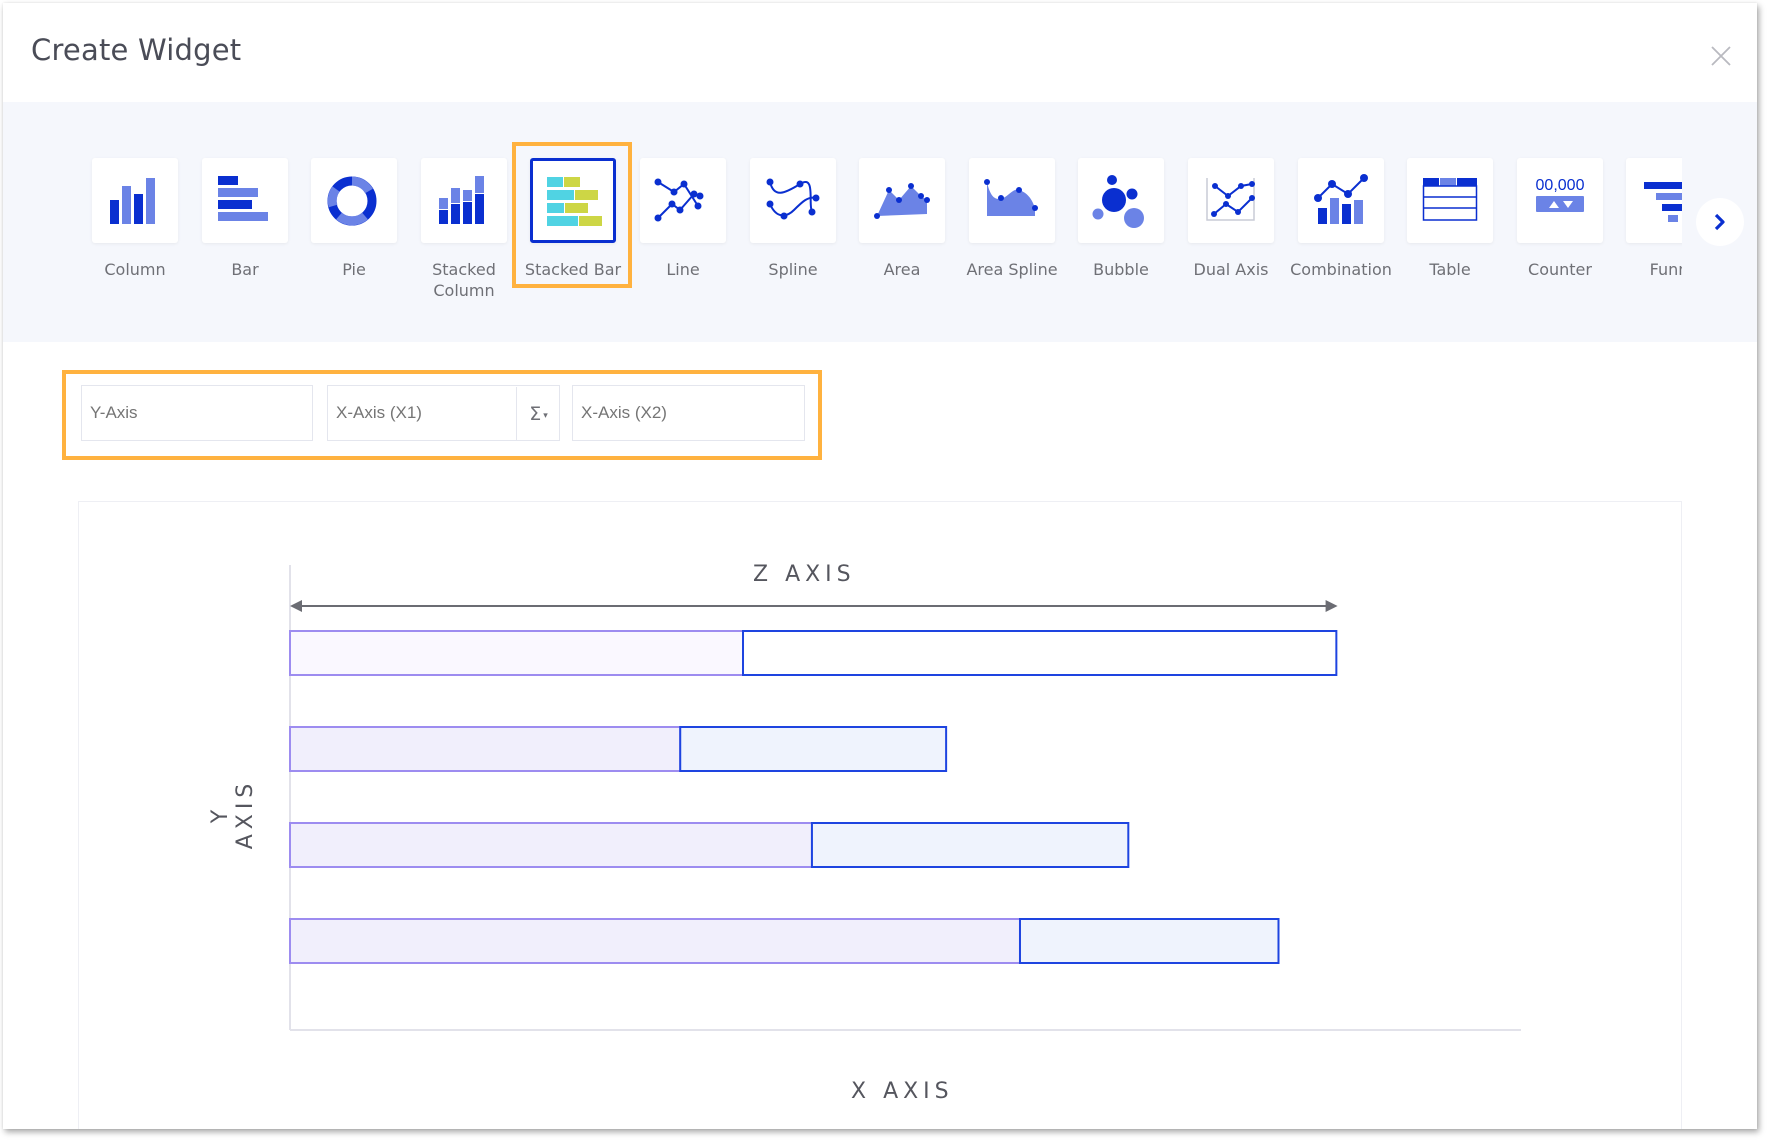 The height and width of the screenshot is (1142, 1770). What do you see at coordinates (245, 269) in the screenshot?
I see `widget-type-label: Bar` at bounding box center [245, 269].